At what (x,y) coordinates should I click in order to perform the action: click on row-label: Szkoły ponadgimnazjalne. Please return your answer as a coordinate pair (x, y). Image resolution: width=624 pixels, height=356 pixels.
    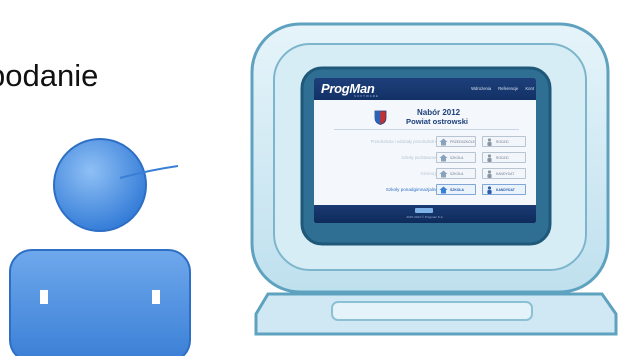
    Looking at the image, I should click on (411, 189).